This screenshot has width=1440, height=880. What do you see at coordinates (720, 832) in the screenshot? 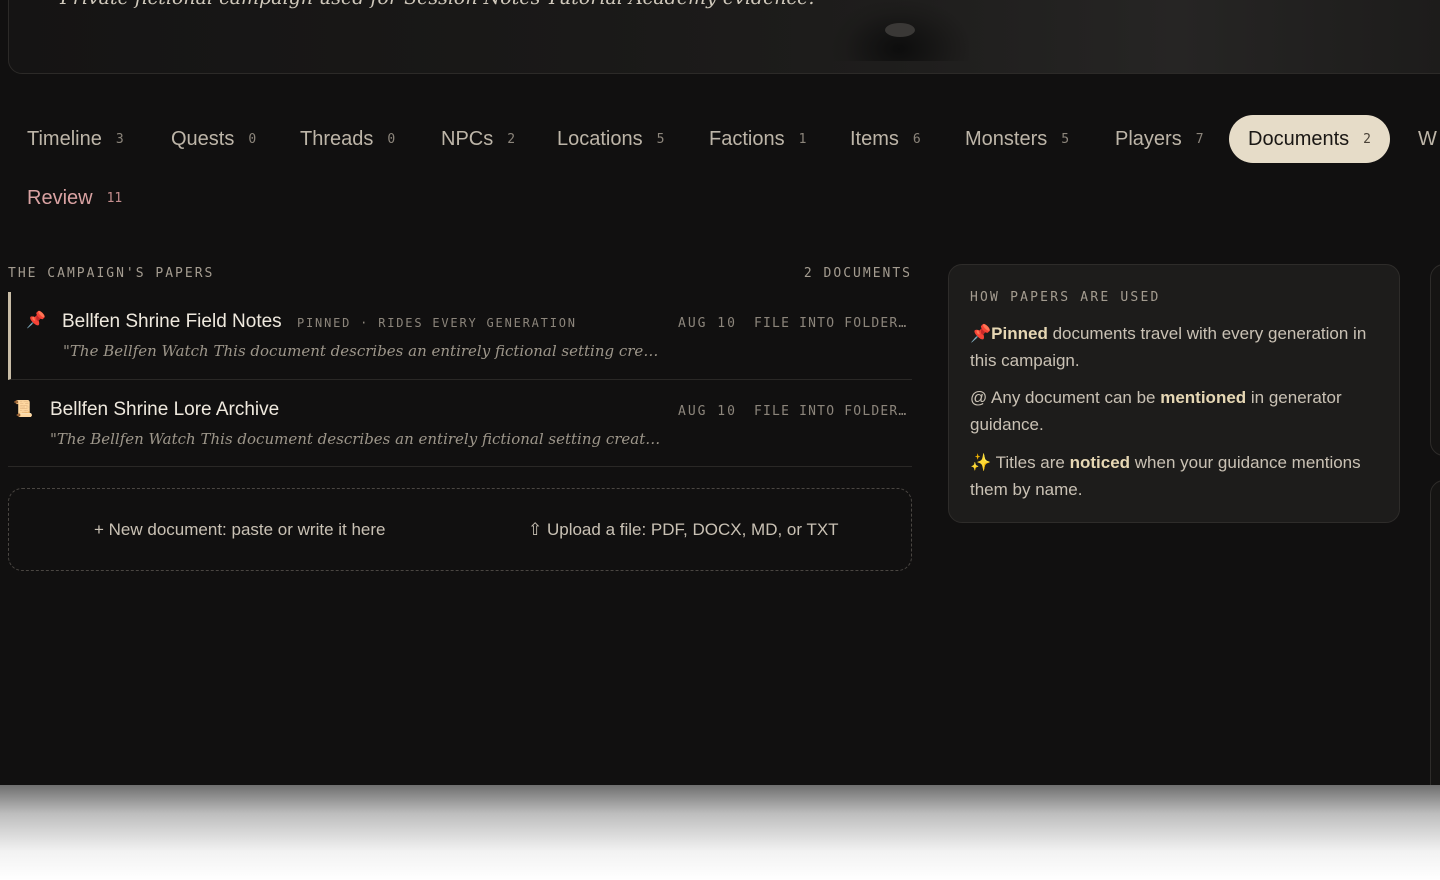
I see `window-shadow` at bounding box center [720, 832].